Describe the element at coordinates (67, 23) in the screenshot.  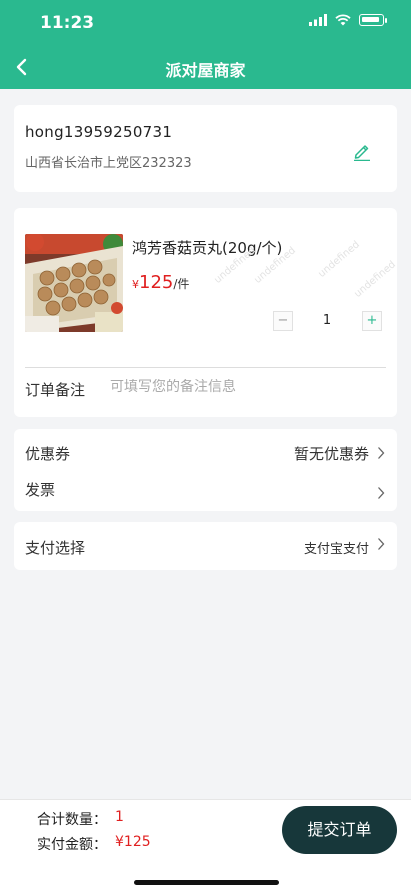
I see `status-time: 11:23` at that location.